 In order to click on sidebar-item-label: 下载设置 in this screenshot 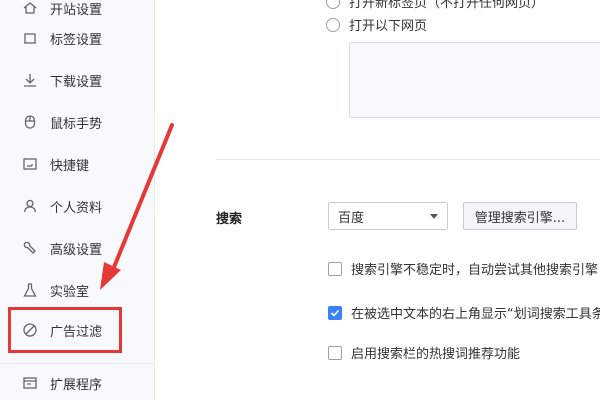, I will do `click(76, 82)`.